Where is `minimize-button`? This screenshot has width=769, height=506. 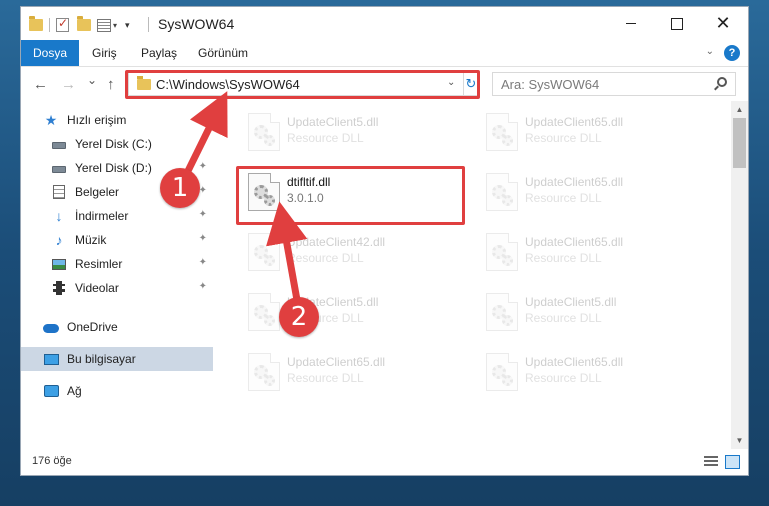
minimize-button is located at coordinates (631, 23).